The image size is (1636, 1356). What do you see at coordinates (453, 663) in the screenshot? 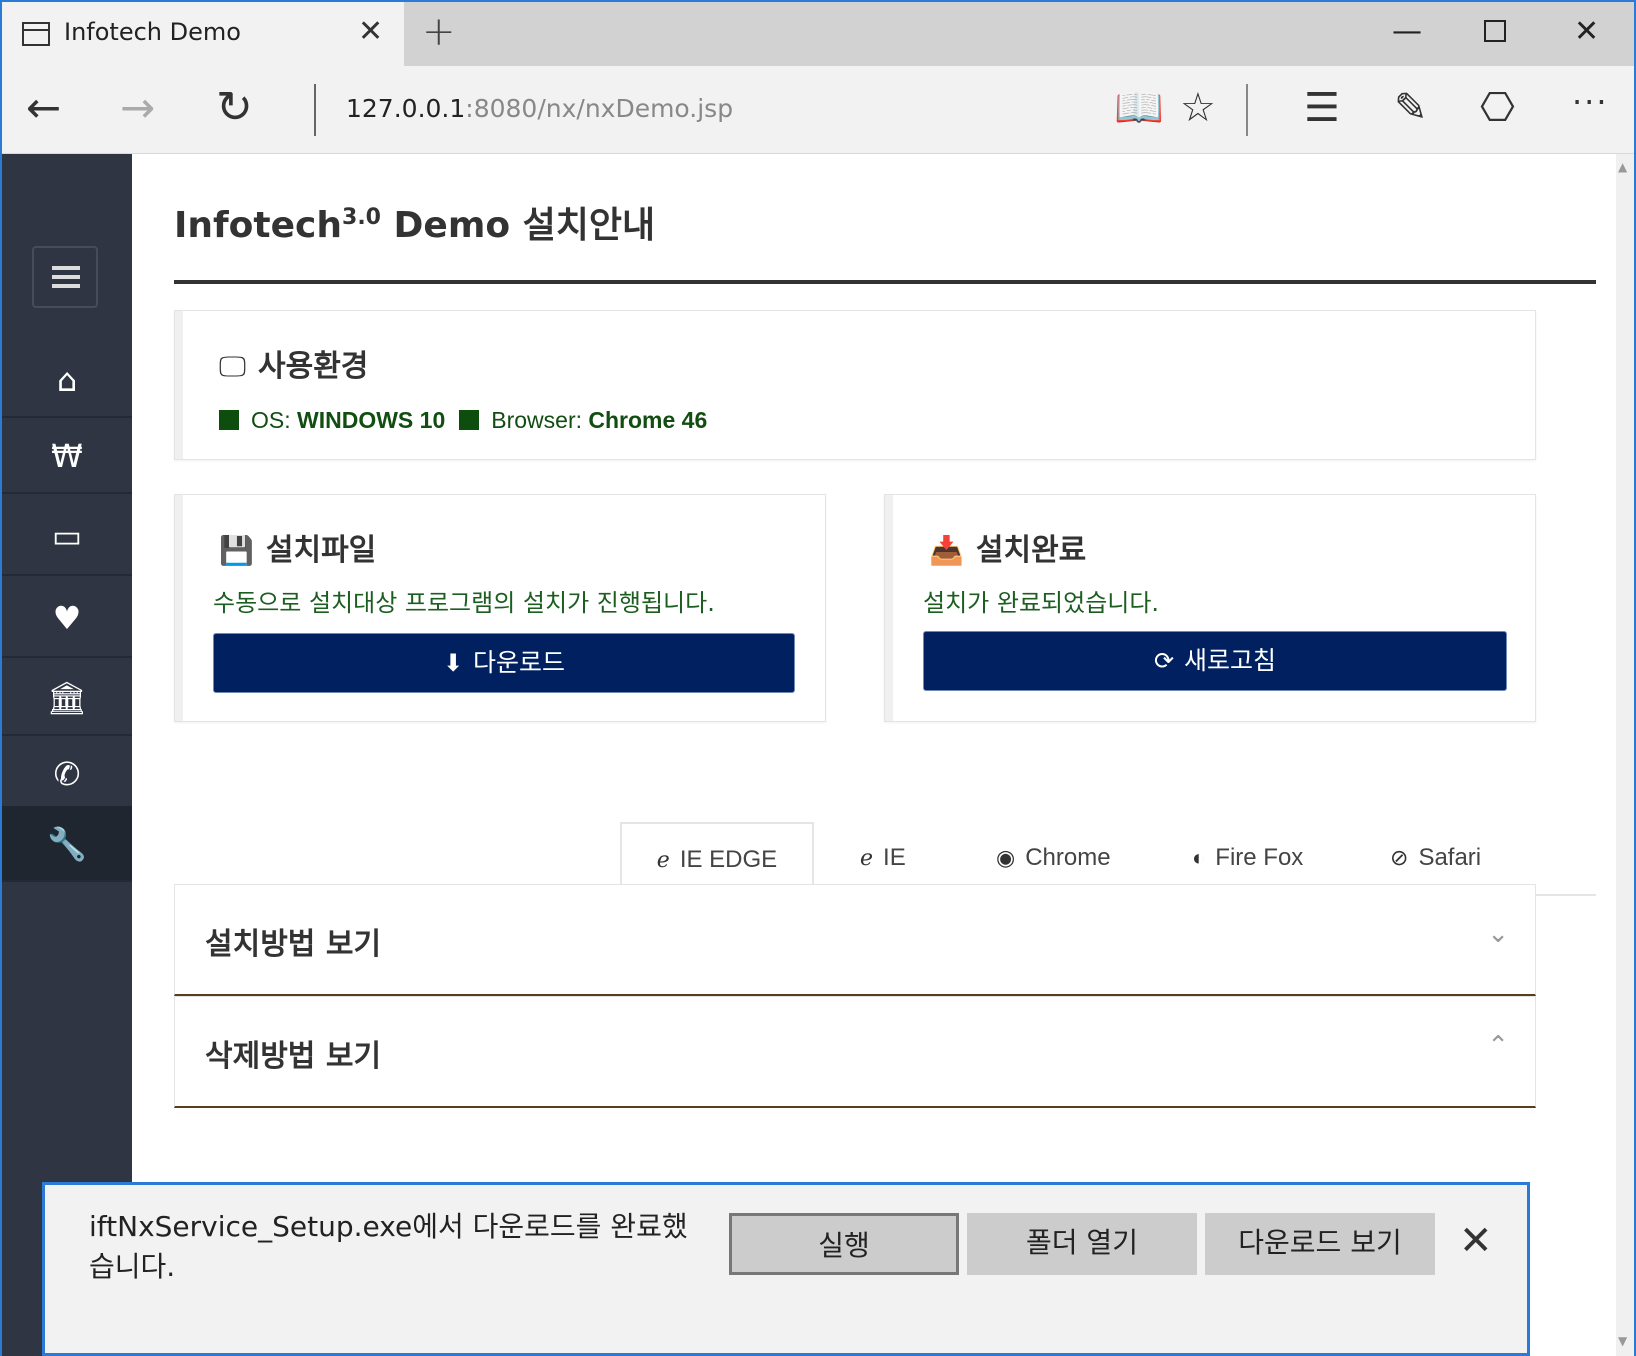
I see `download-icon: ⬇` at bounding box center [453, 663].